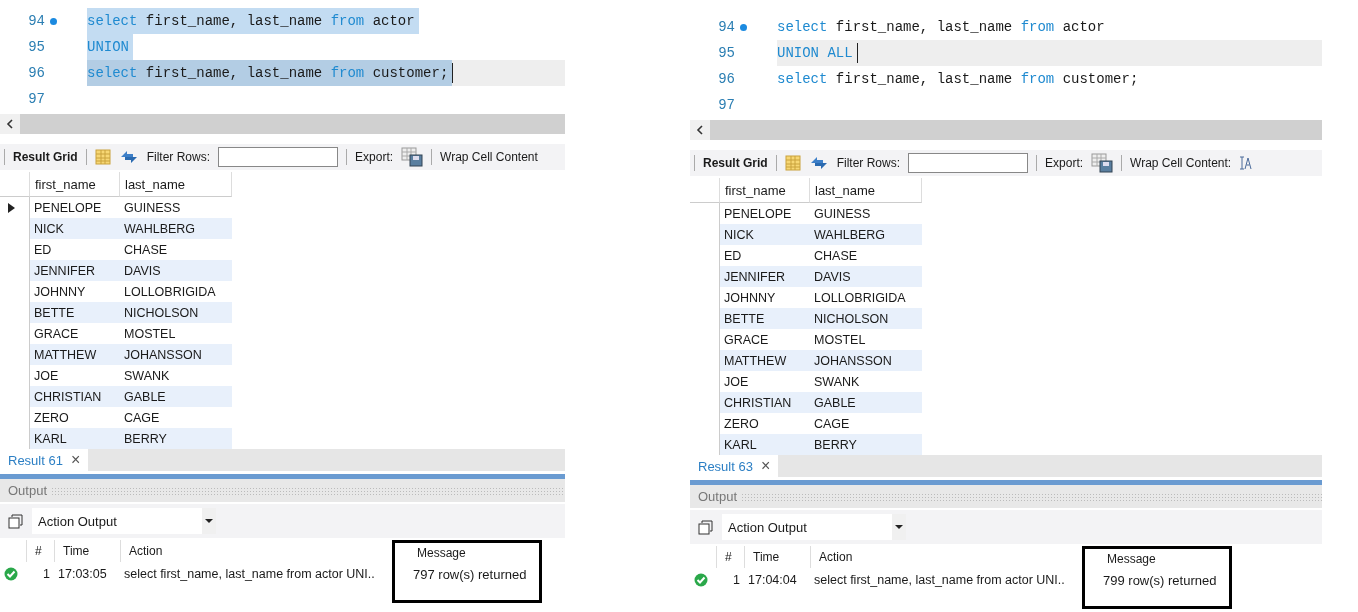 Image resolution: width=1358 pixels, height=612 pixels. Describe the element at coordinates (176, 354) in the screenshot. I see `table-cell: JOHANSSON` at that location.